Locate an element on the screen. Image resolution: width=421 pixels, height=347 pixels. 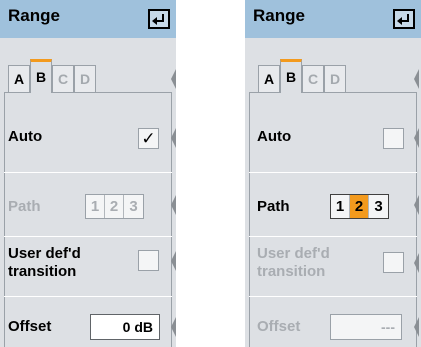
offset-field: --- is located at coordinates (366, 327).